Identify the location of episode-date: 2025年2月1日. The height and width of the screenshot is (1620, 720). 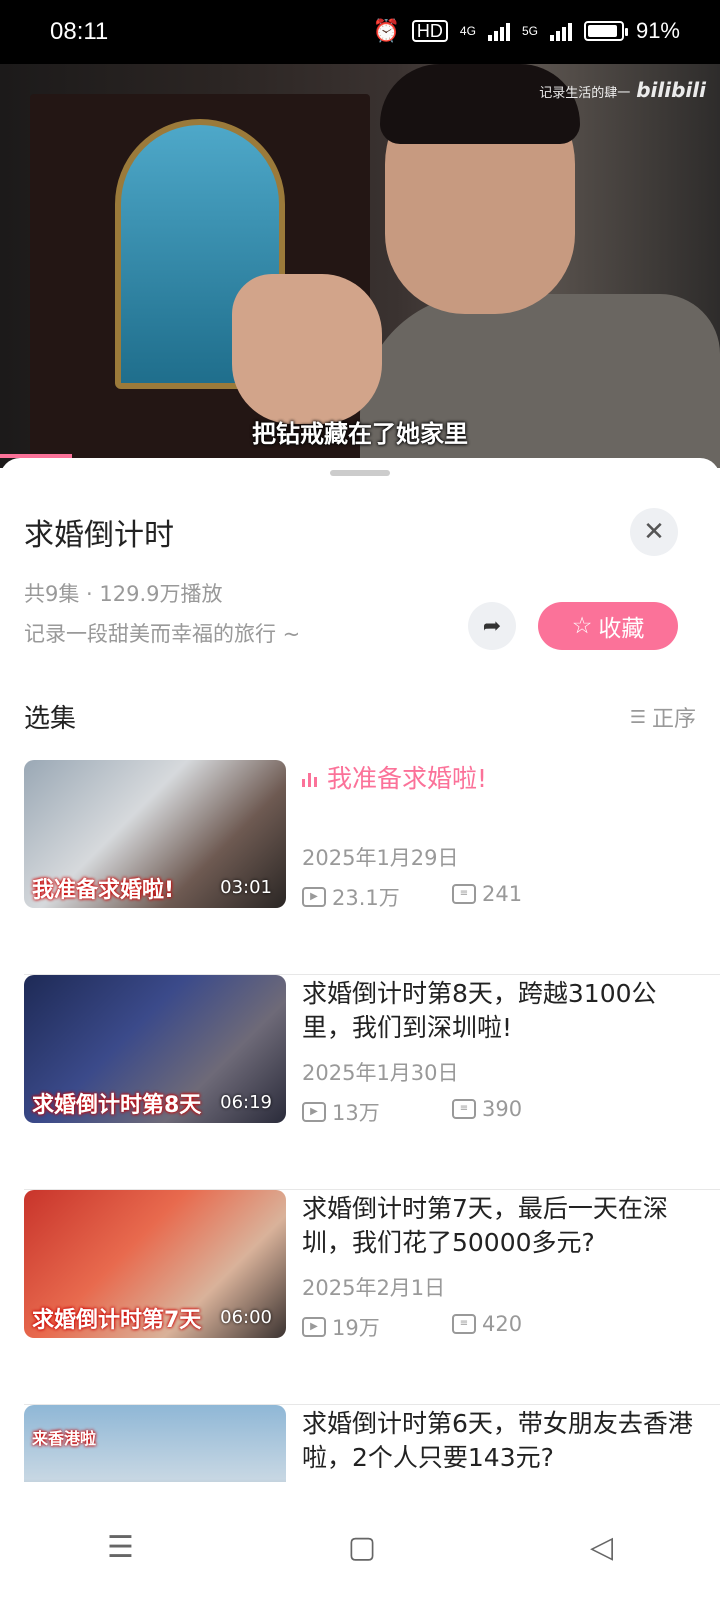
(374, 1288).